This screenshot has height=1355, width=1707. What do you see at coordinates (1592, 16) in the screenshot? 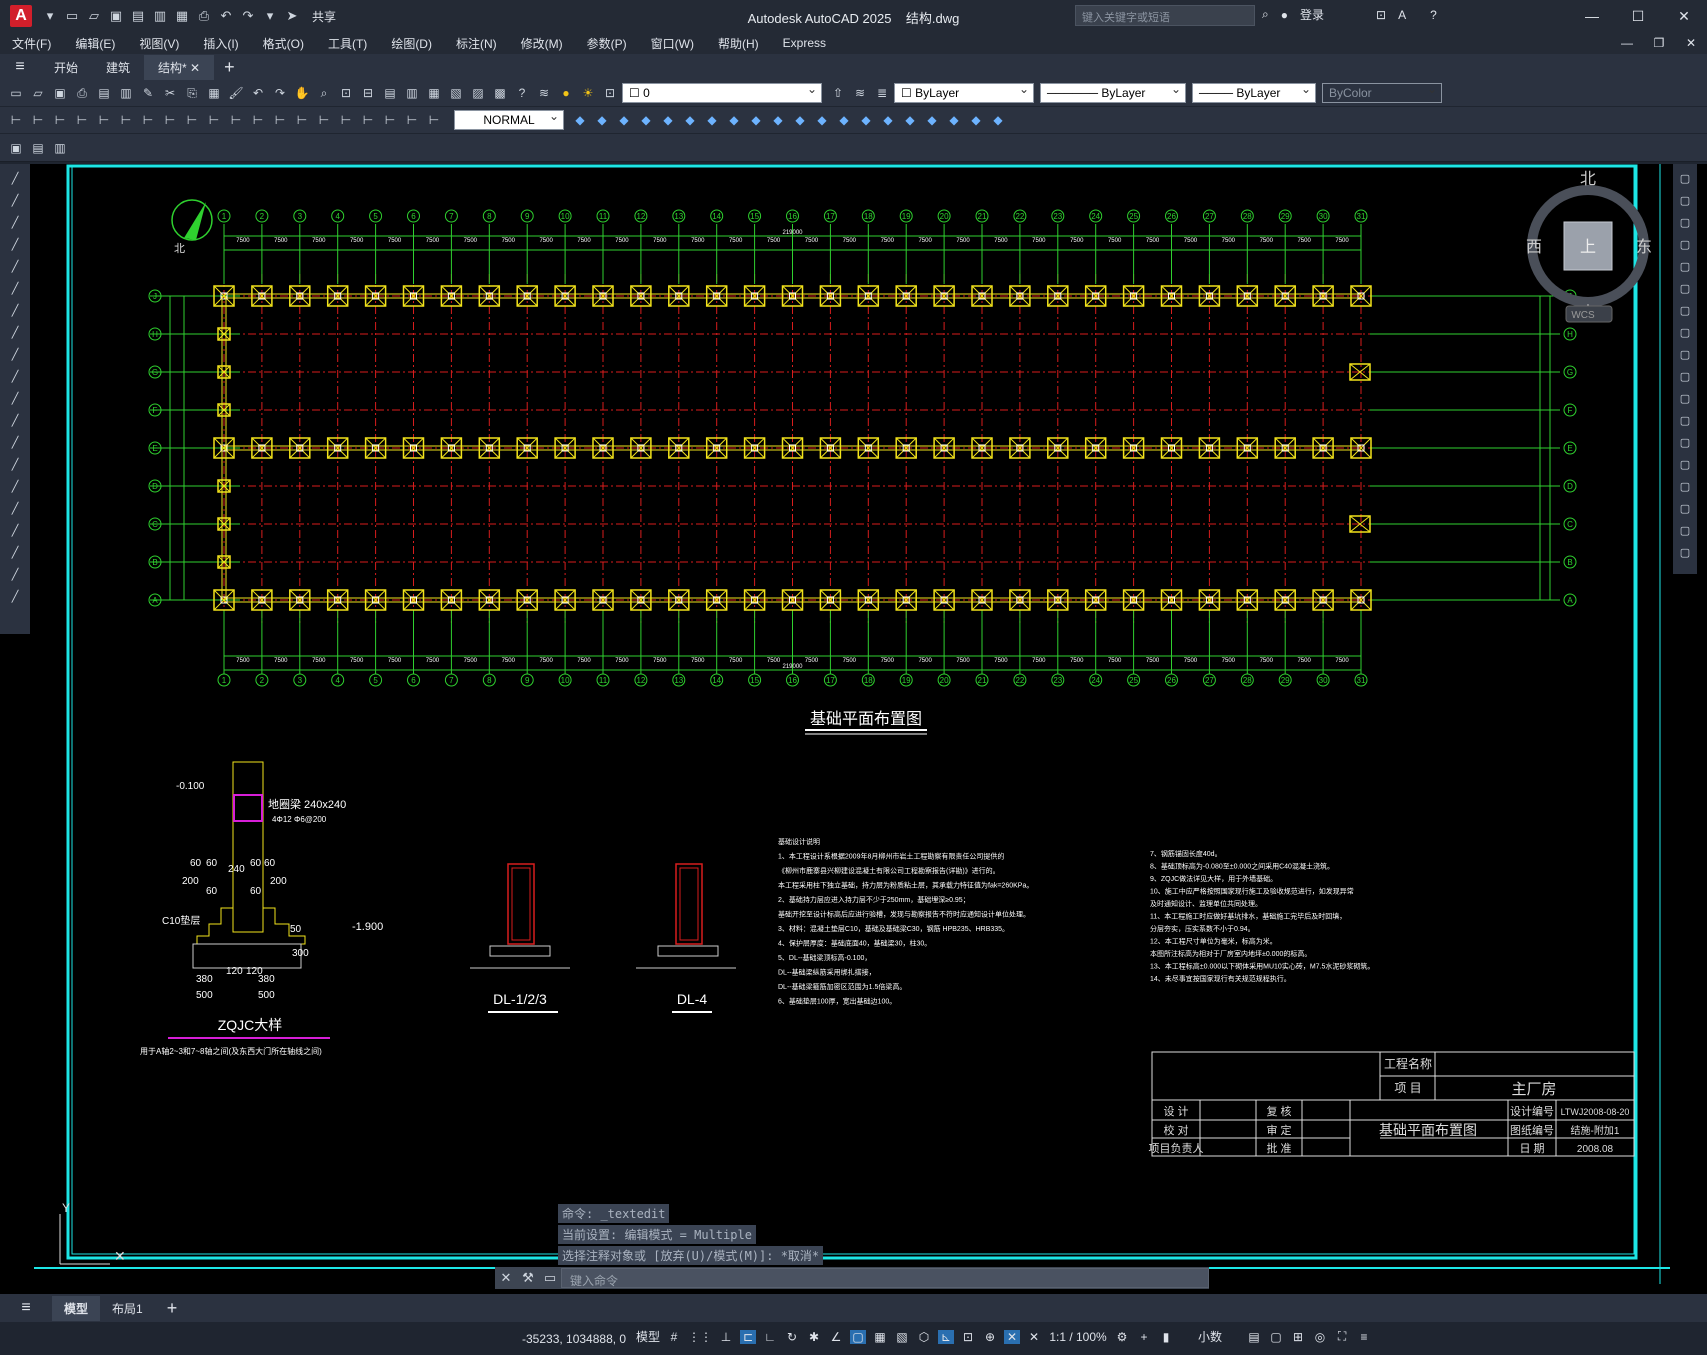
I see `minimize-icon: —` at bounding box center [1592, 16].